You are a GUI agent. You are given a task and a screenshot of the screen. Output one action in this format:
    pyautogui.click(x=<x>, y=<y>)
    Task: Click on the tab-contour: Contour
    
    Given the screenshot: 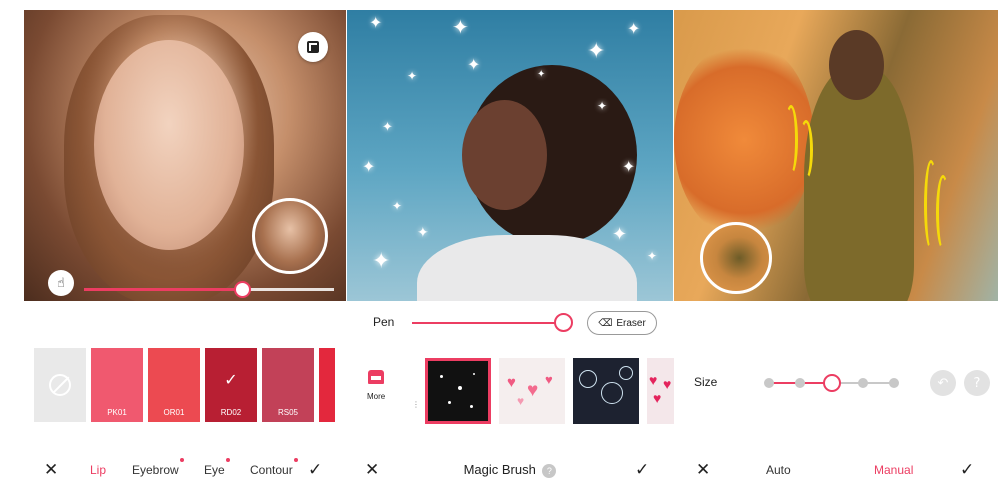 What is the action you would take?
    pyautogui.click(x=274, y=467)
    